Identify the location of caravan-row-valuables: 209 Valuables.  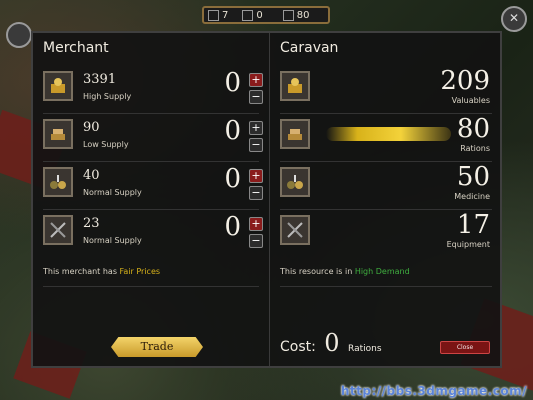
(391, 88).